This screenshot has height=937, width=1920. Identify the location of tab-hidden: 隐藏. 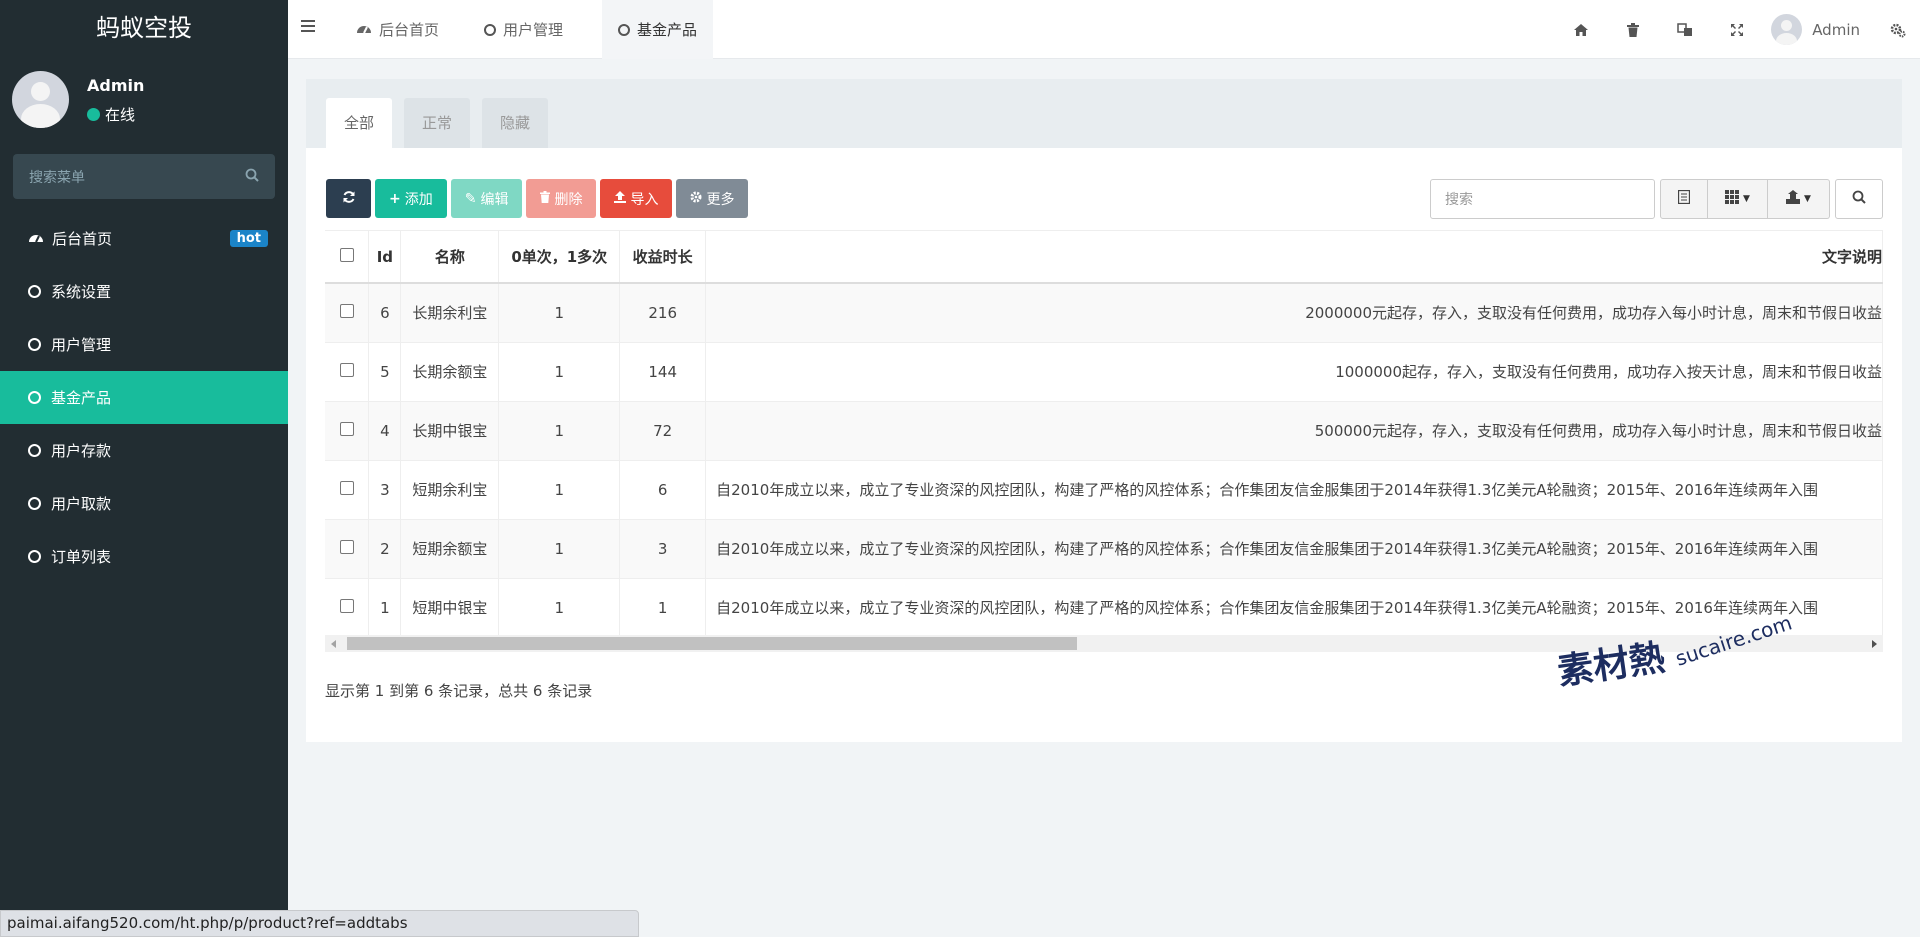
(515, 123).